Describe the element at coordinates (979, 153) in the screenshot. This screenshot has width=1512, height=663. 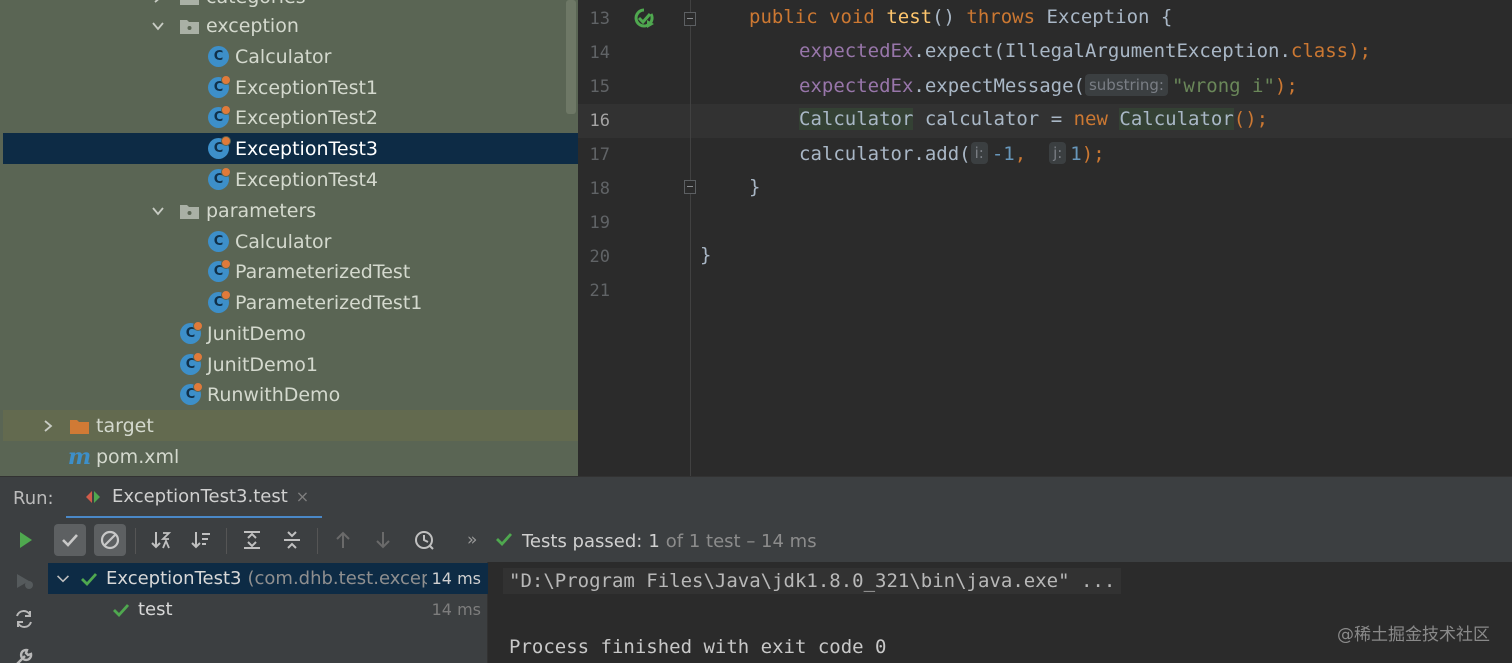
I see `parameter-hint: i:` at that location.